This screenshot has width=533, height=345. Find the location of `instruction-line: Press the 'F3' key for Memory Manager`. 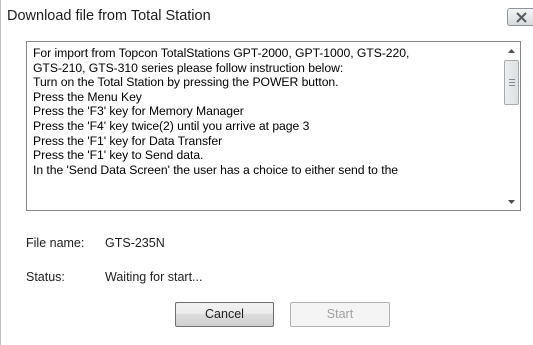

instruction-line: Press the 'F3' key for Memory Manager is located at coordinates (138, 111).